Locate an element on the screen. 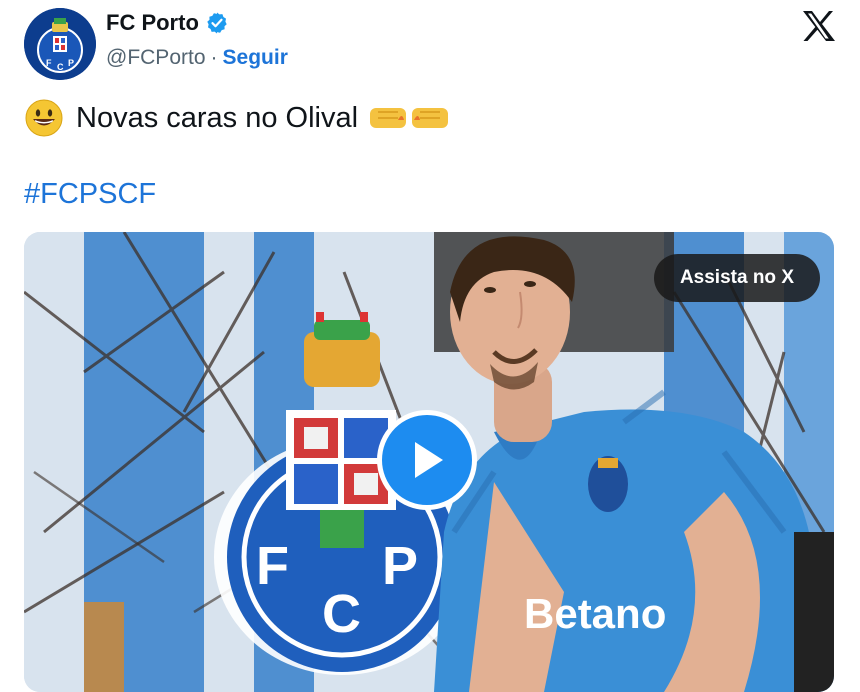 This screenshot has height=692, width=860. tweet-text: Novas caras no Olival is located at coordinates (237, 118).